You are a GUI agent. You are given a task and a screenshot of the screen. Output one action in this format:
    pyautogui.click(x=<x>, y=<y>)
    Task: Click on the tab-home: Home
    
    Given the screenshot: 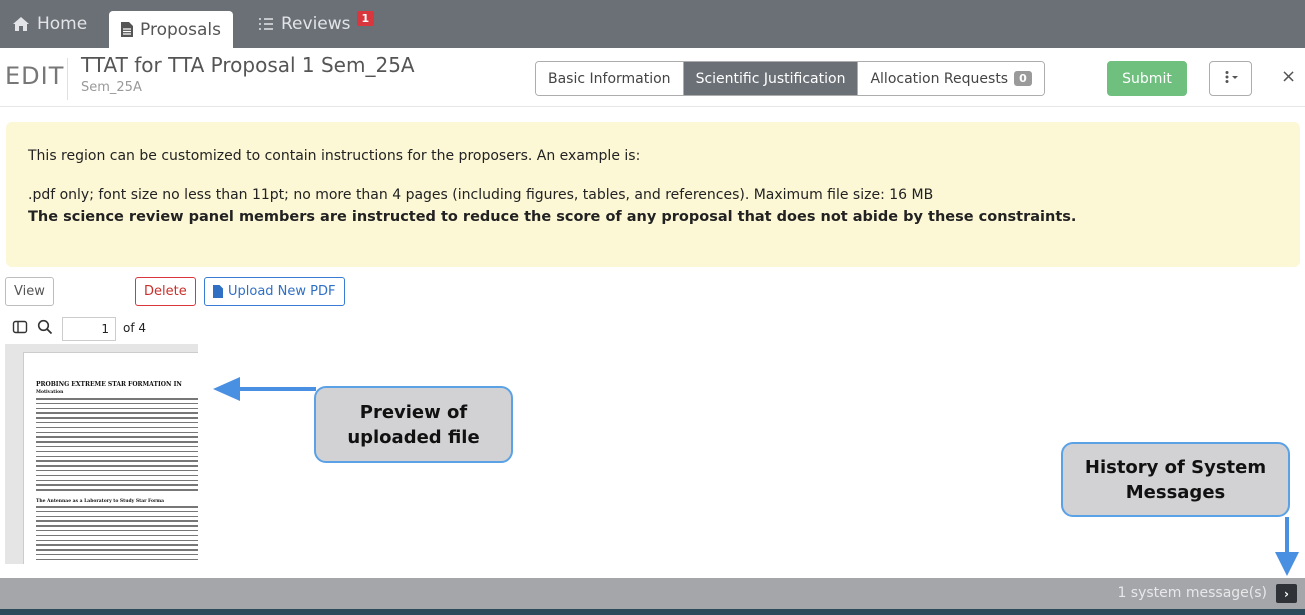 What is the action you would take?
    pyautogui.click(x=49, y=24)
    